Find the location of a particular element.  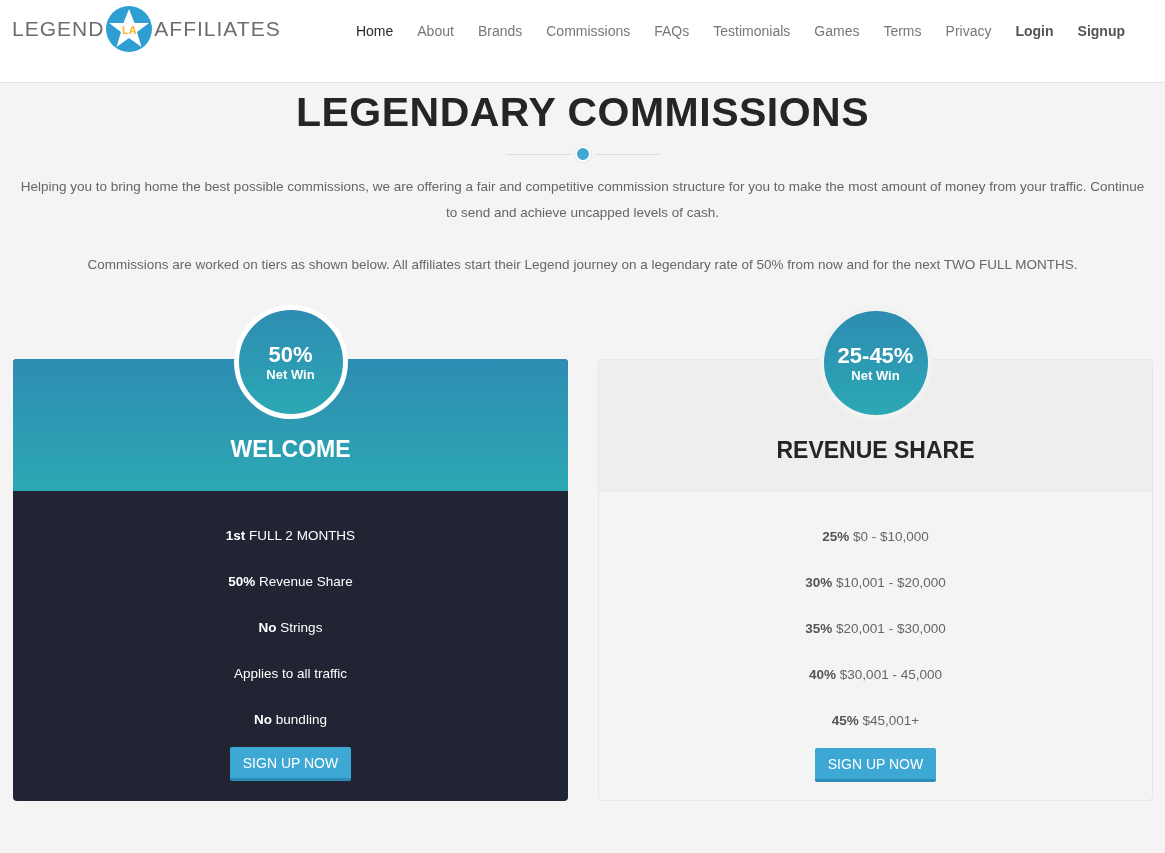

plan-title: WELCOME is located at coordinates (290, 449).